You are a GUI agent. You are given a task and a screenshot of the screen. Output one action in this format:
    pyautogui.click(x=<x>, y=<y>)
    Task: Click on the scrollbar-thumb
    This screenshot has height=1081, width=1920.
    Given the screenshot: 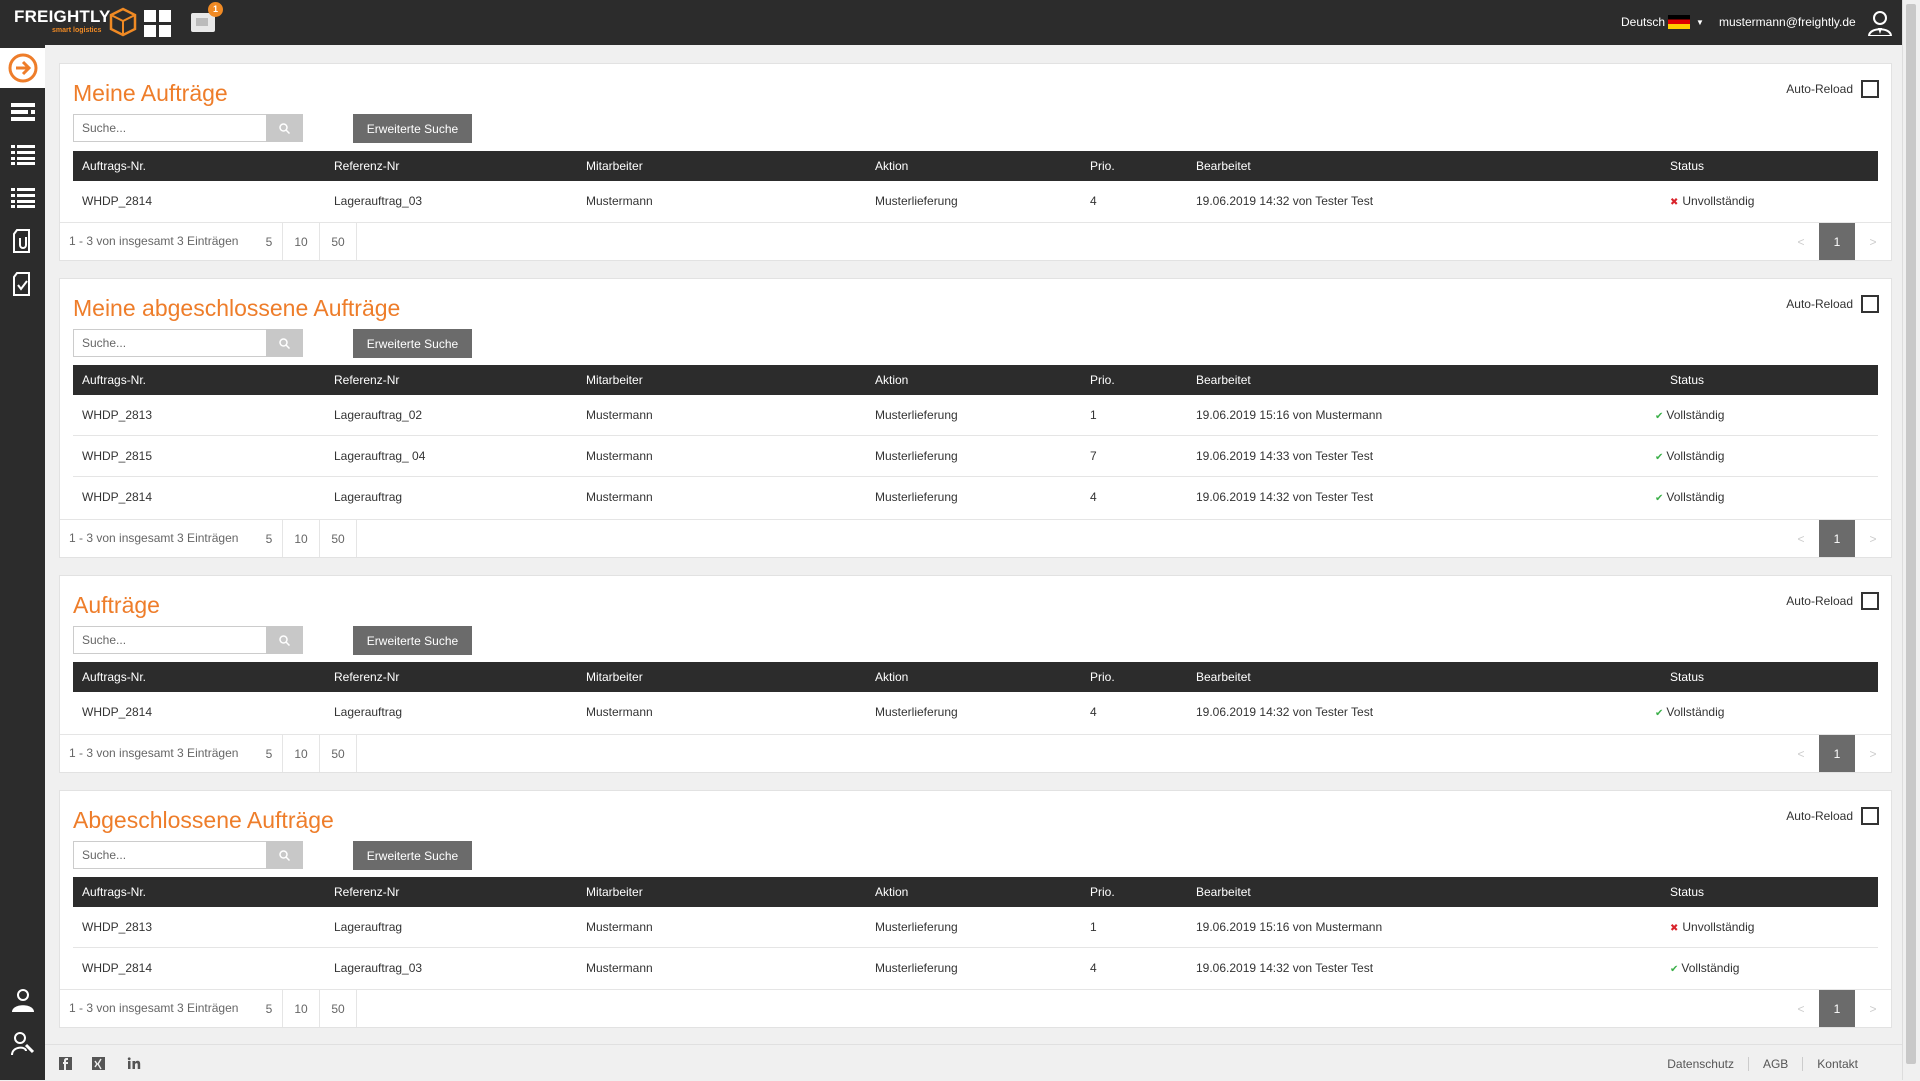 What is the action you would take?
    pyautogui.click(x=1911, y=534)
    